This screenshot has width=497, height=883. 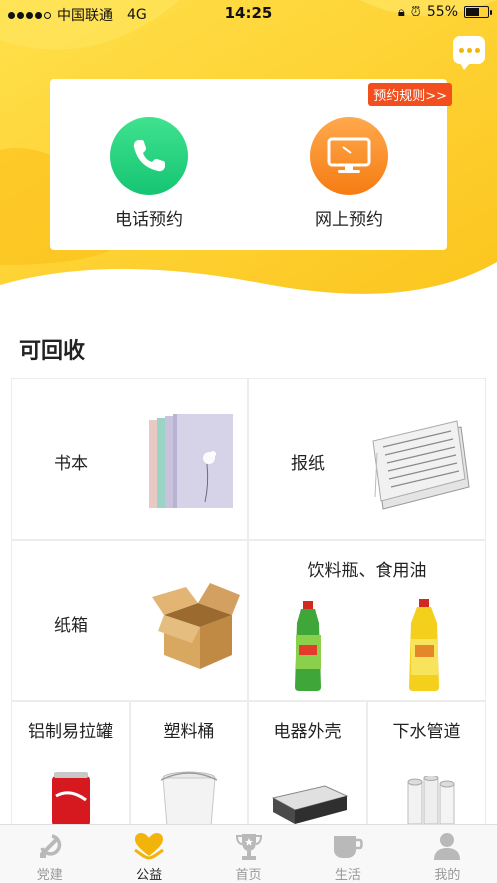 What do you see at coordinates (307, 763) in the screenshot?
I see `recyclable-item-appliance-shell: 电器外壳` at bounding box center [307, 763].